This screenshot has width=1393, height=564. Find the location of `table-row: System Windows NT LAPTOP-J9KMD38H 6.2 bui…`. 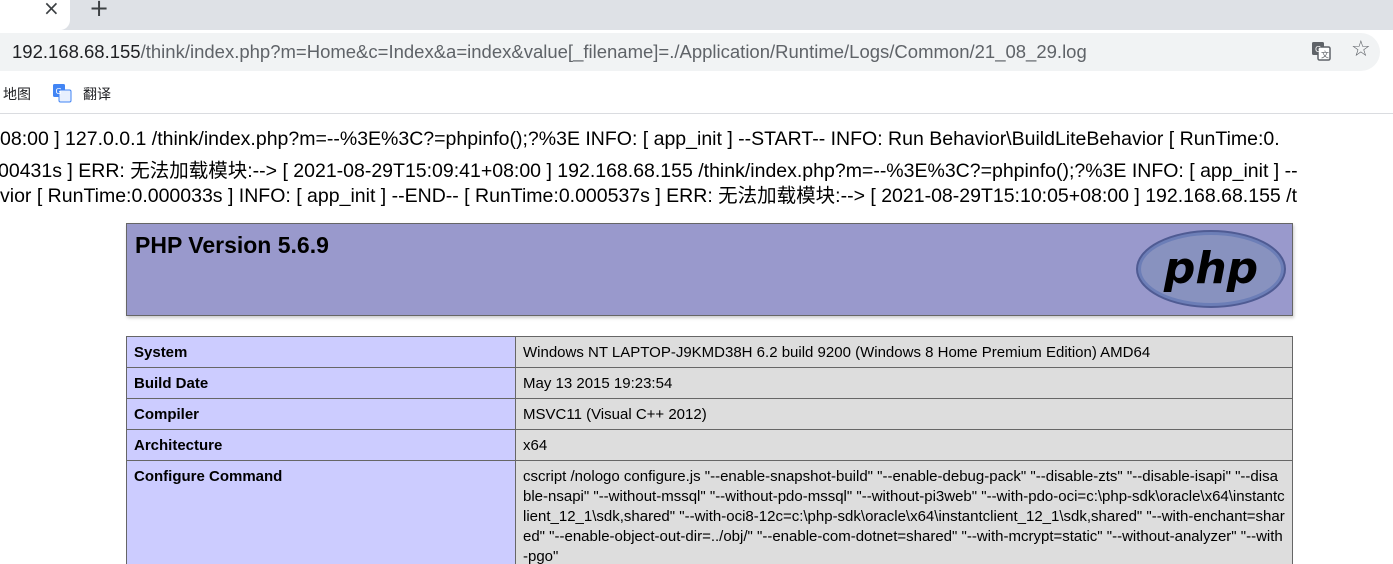

table-row: System Windows NT LAPTOP-J9KMD38H 6.2 bui… is located at coordinates (709, 352).